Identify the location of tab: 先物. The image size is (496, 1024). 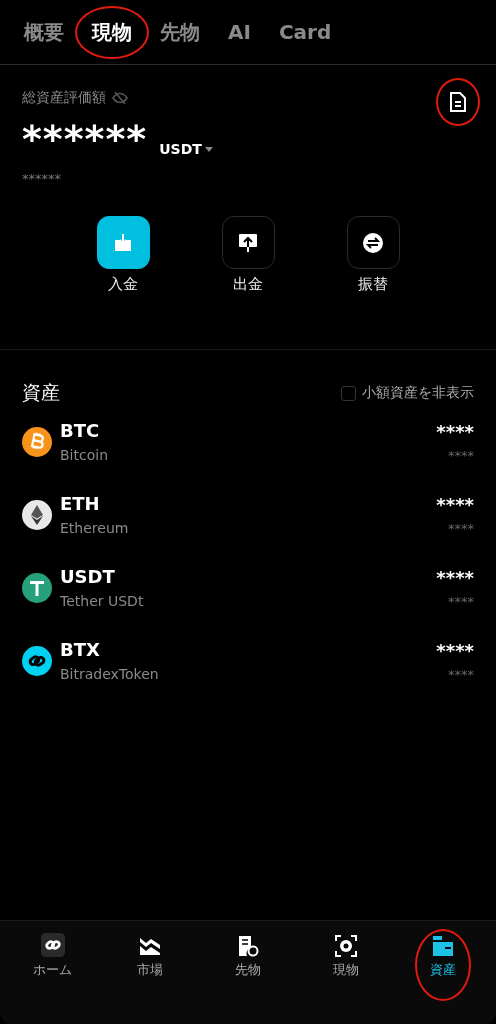
(180, 32).